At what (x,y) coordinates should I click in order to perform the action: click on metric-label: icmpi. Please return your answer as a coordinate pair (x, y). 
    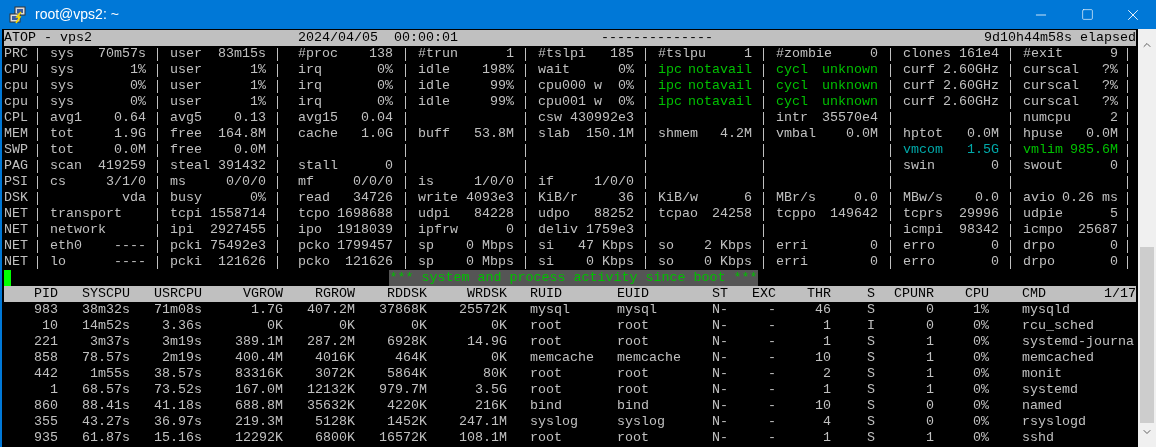
    Looking at the image, I should click on (923, 230).